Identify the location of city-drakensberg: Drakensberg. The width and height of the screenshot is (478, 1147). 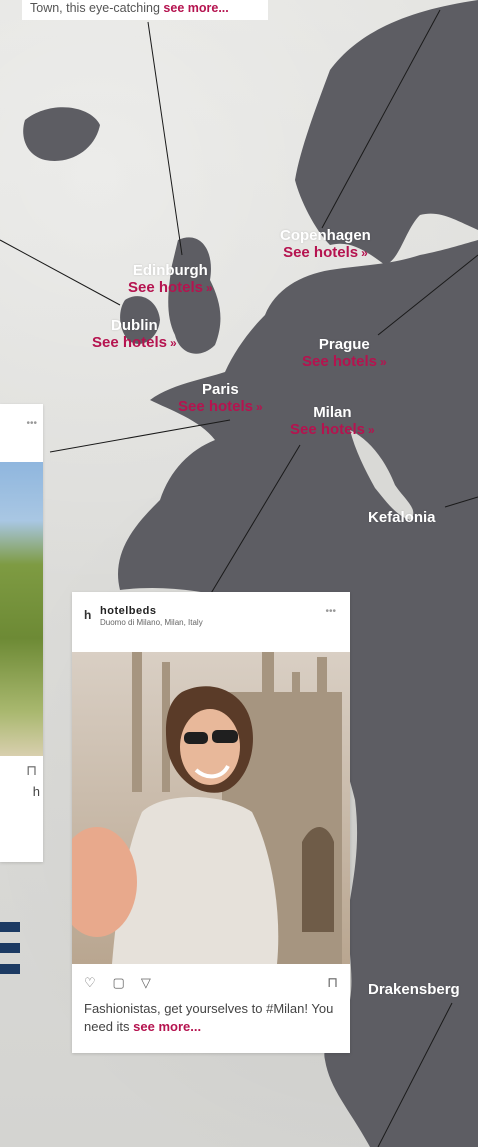
(414, 990).